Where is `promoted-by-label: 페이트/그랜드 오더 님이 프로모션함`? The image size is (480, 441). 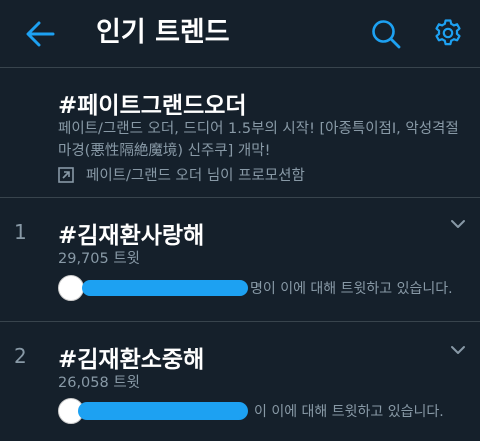
promoted-by-label: 페이트/그랜드 오더 님이 프로모션함 is located at coordinates (195, 176).